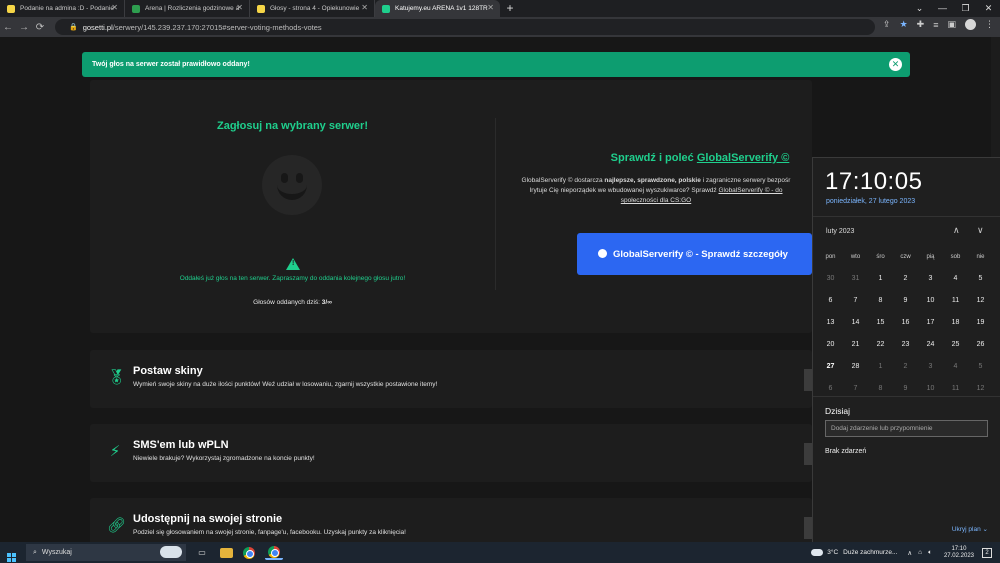 The image size is (1000, 563). What do you see at coordinates (887, 24) in the screenshot?
I see `share-icon: ⇪` at bounding box center [887, 24].